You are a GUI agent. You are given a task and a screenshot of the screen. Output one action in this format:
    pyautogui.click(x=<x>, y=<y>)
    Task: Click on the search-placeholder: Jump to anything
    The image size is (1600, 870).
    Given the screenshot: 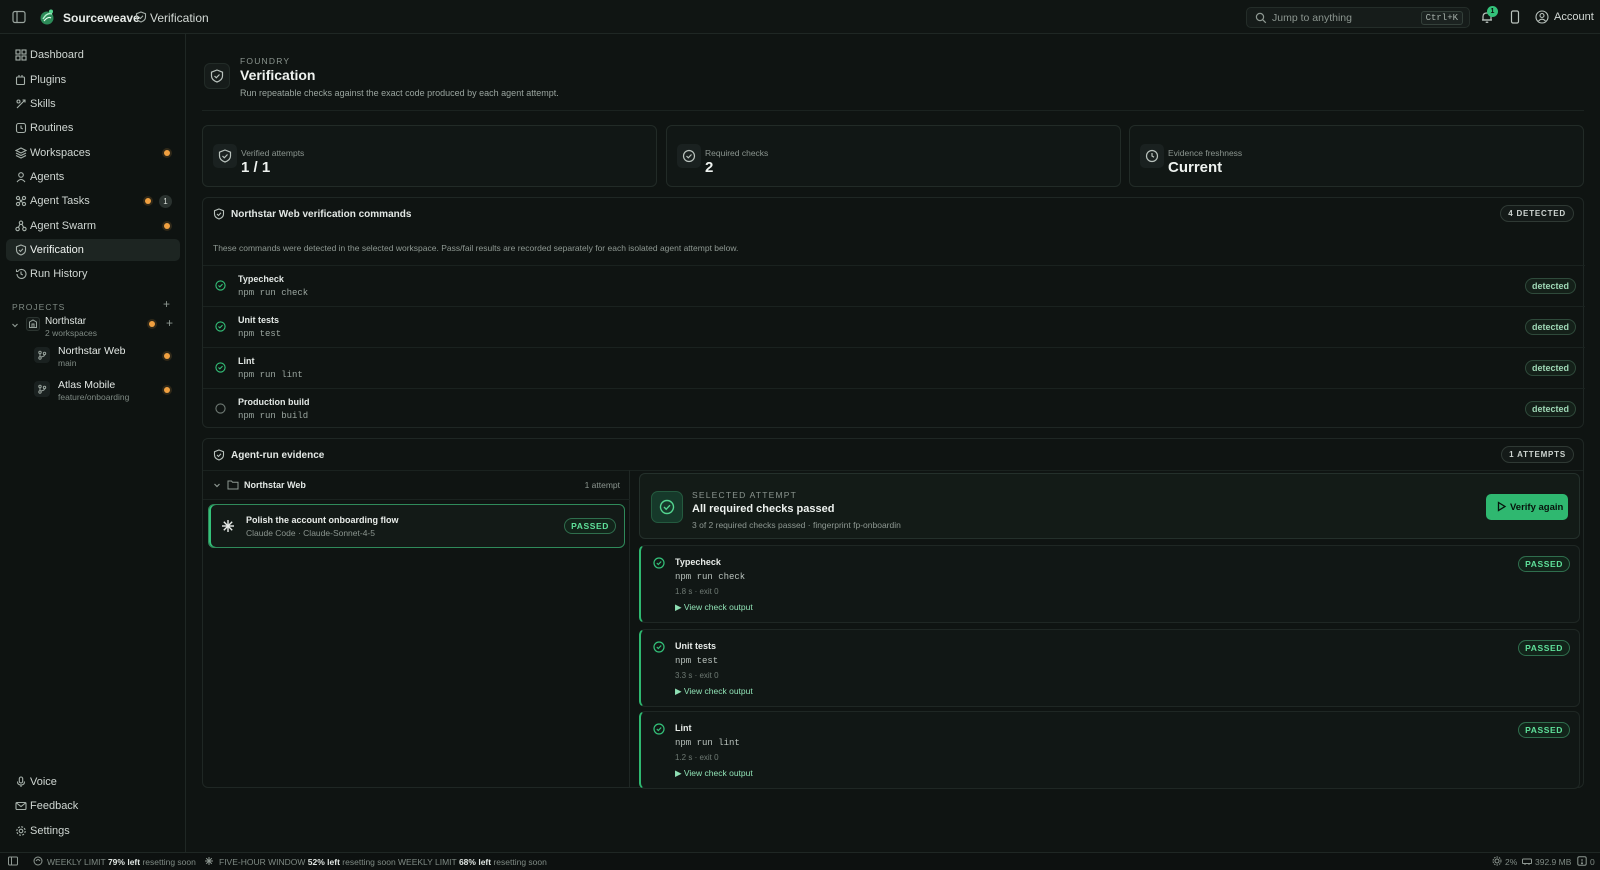 What is the action you would take?
    pyautogui.click(x=1312, y=18)
    